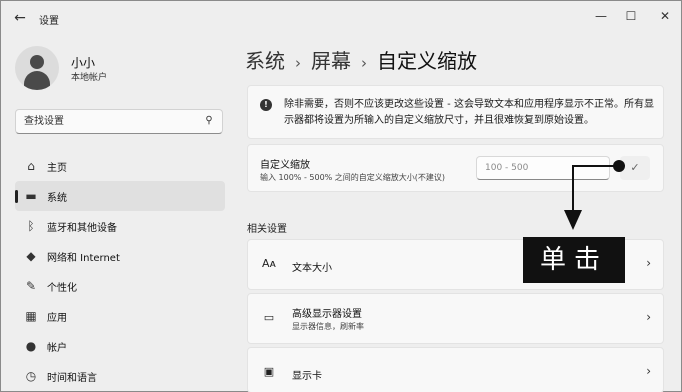 Image resolution: width=682 pixels, height=392 pixels. What do you see at coordinates (31, 196) in the screenshot?
I see `monitor-icon: ▬` at bounding box center [31, 196].